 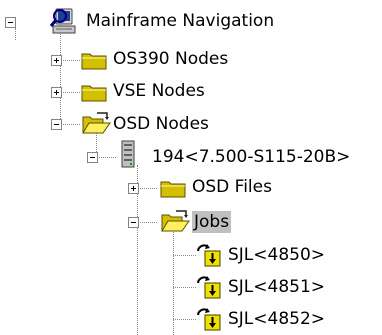 I want to click on tree-item-job: SJL<4851>, so click(x=276, y=287).